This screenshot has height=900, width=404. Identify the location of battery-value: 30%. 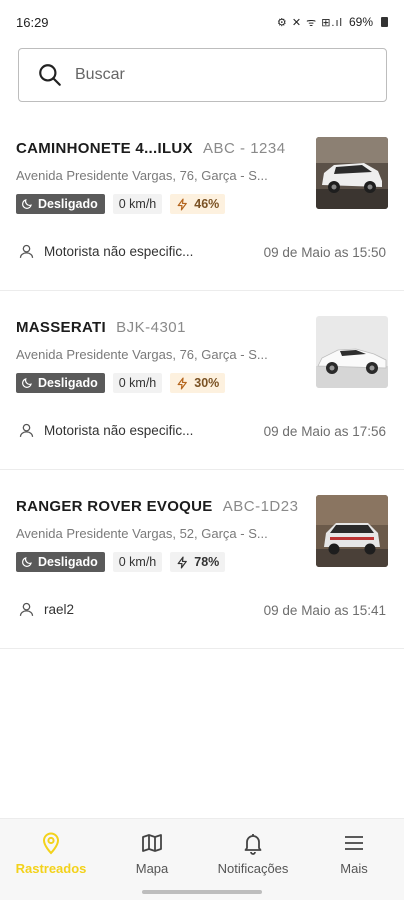
(207, 383).